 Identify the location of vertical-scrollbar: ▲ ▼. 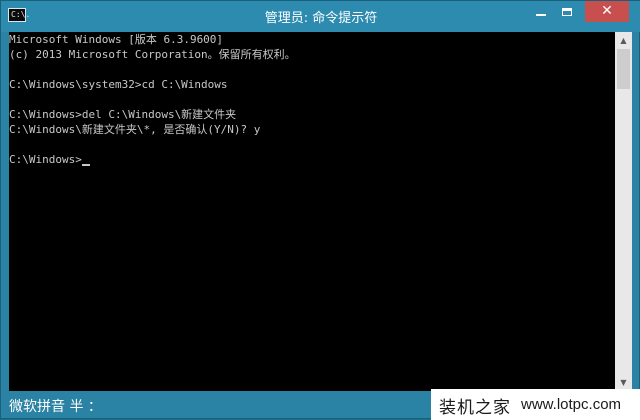
(623, 211).